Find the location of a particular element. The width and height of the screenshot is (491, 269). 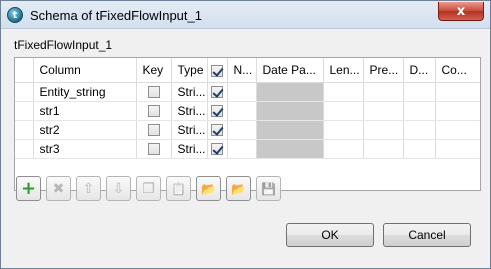

cell-column: str1 is located at coordinates (85, 111).